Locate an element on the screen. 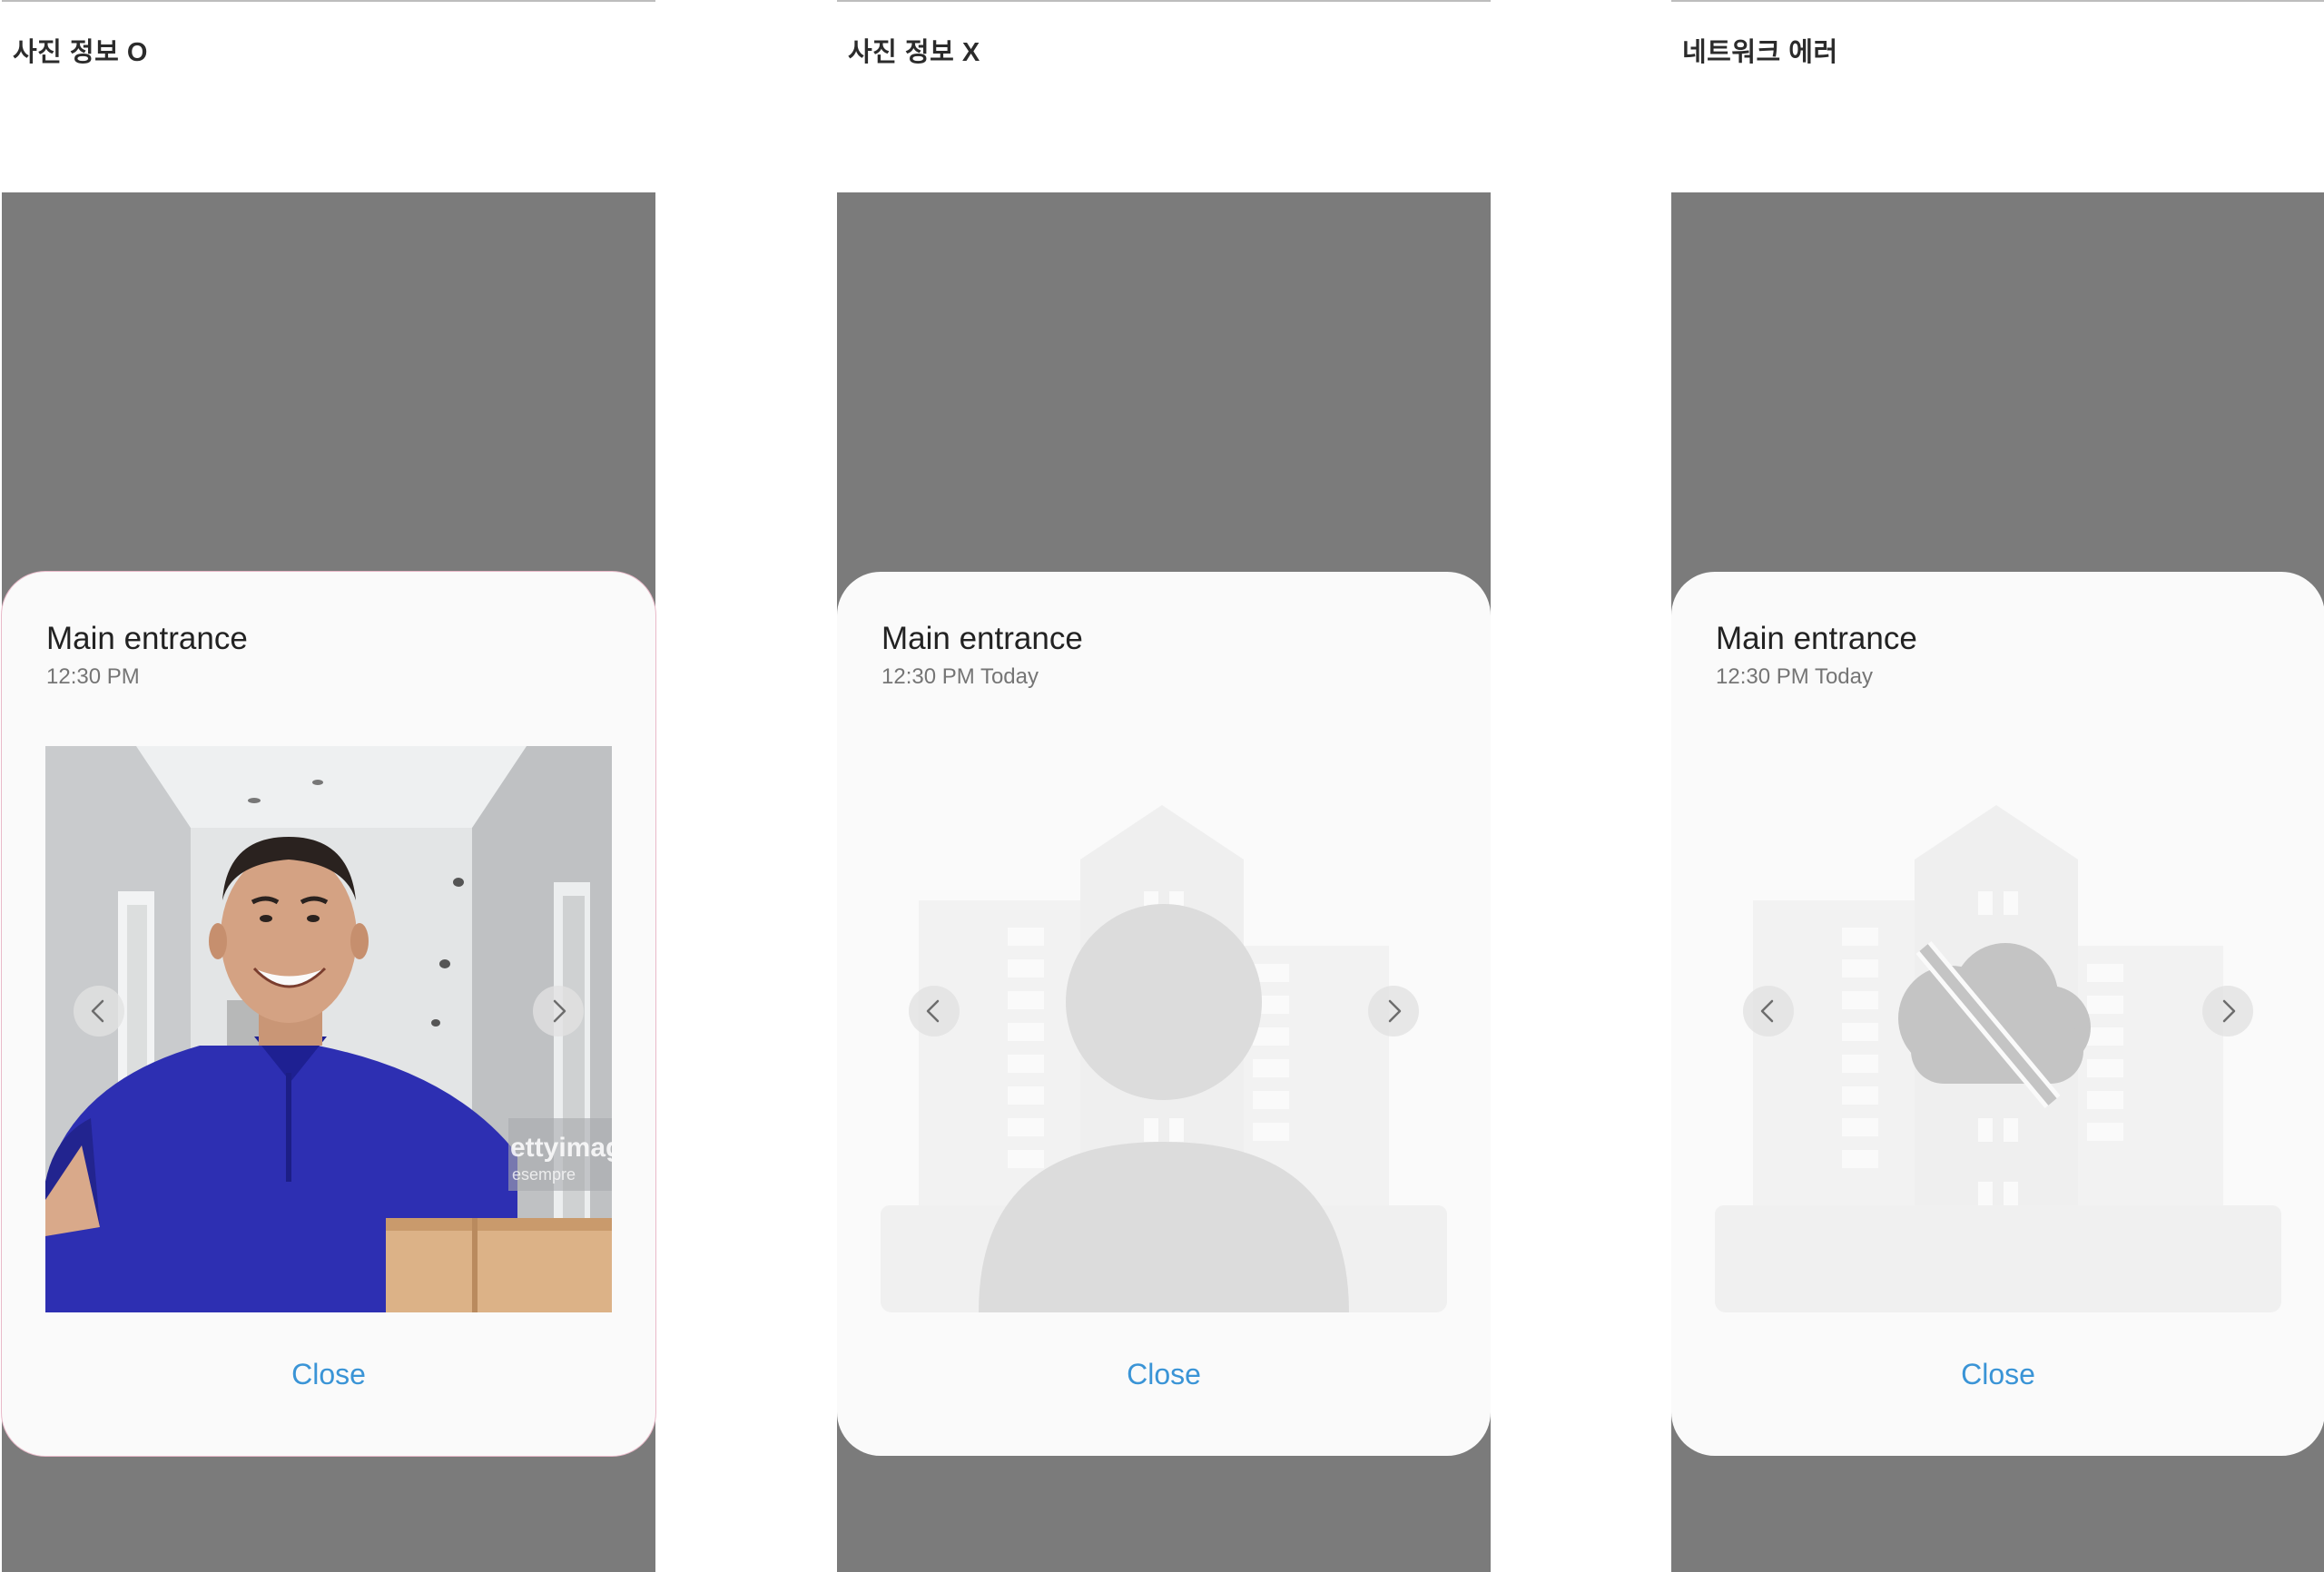 The height and width of the screenshot is (1572, 2324). panel-label: 네트워크 에러 is located at coordinates (1760, 52).